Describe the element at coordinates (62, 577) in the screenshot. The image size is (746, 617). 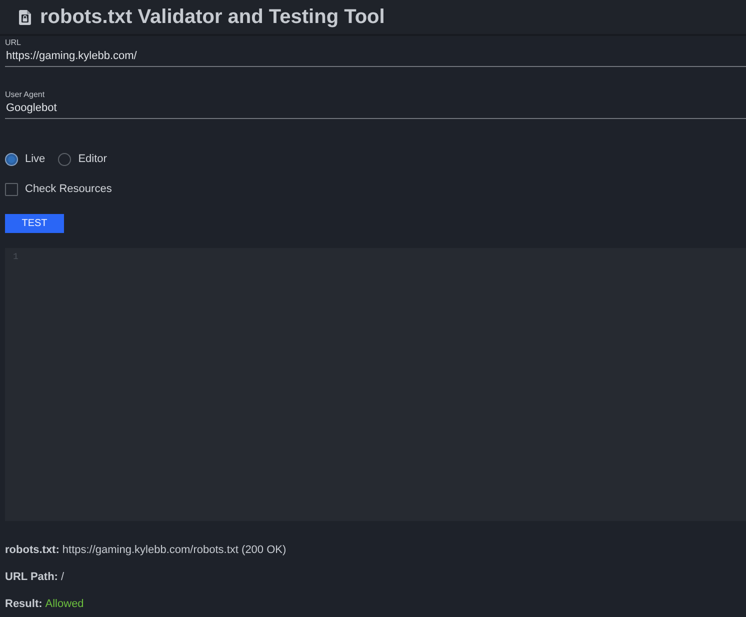
I see `result-value: /` at that location.